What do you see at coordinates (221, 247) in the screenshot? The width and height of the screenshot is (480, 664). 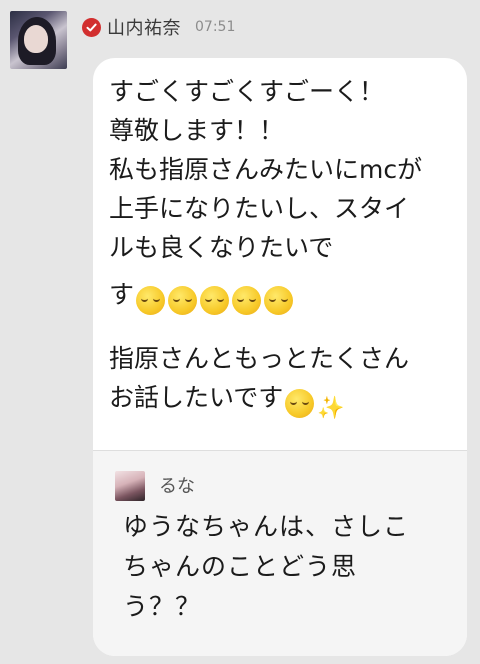 I see `message-line: ルも良くなりたいで` at bounding box center [221, 247].